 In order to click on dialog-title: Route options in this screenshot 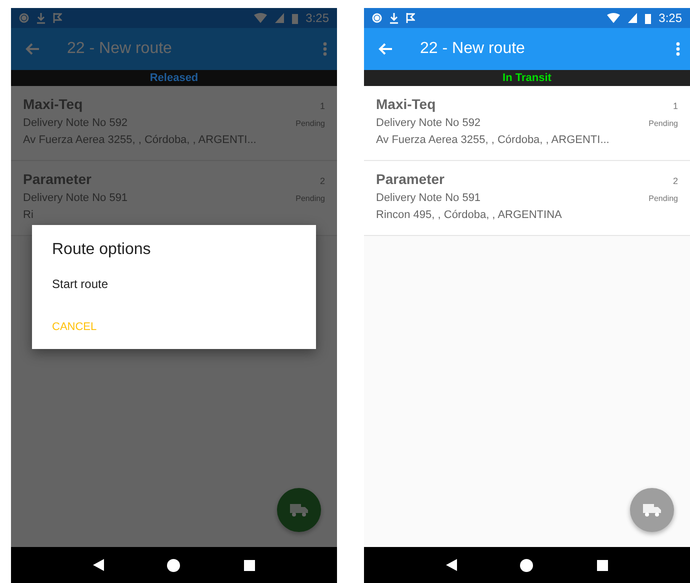, I will do `click(101, 250)`.